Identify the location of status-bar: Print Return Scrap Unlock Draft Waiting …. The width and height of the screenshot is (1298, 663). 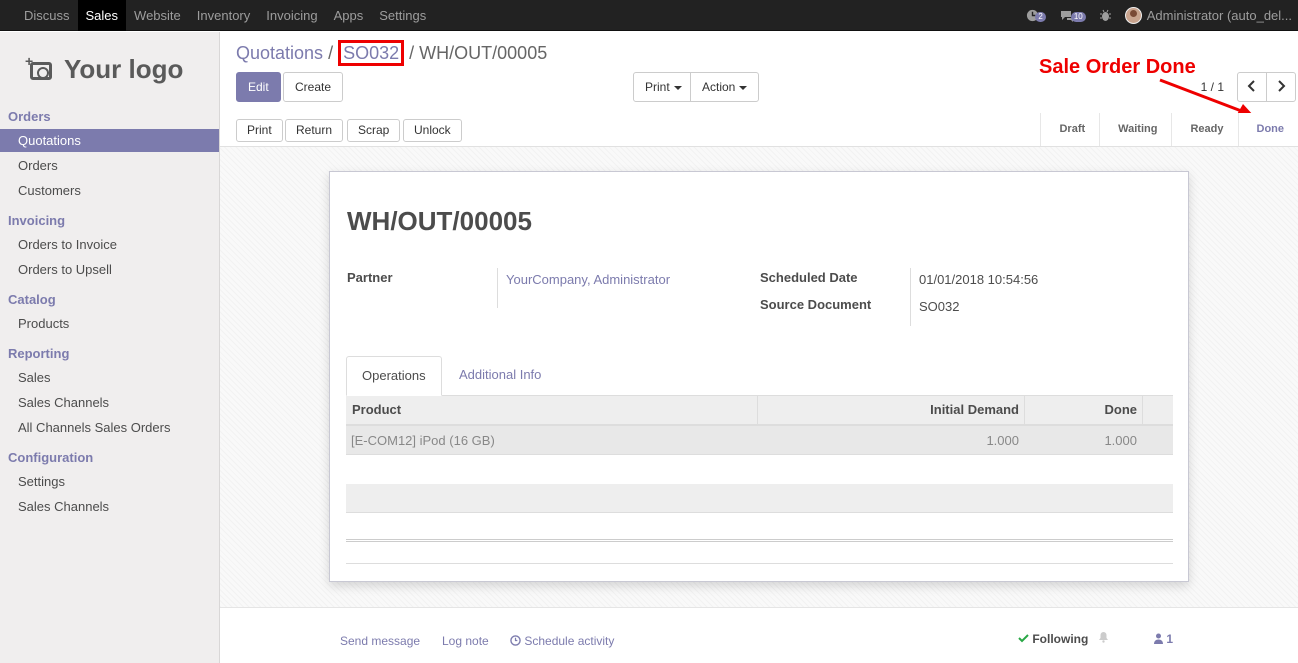
(759, 130).